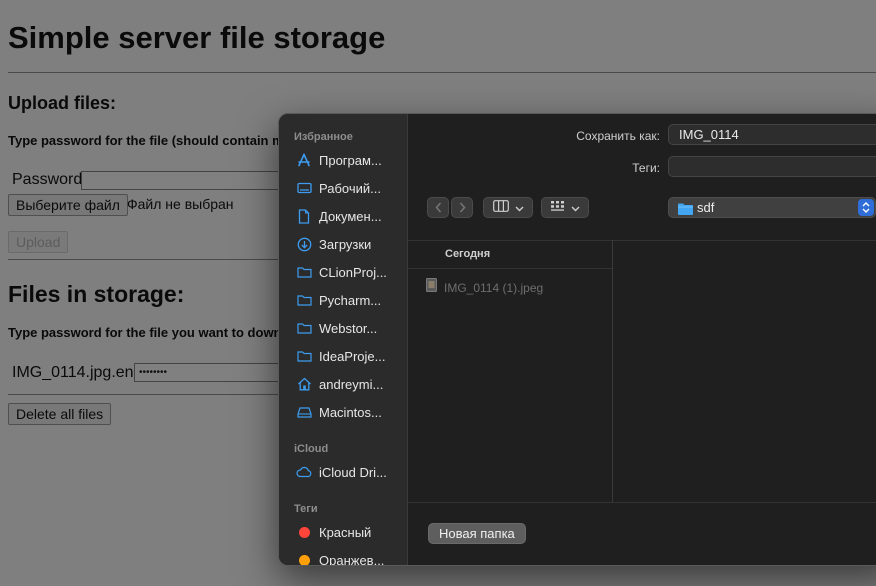 This screenshot has width=876, height=586. I want to click on up-down-chevron-icon, so click(866, 207).